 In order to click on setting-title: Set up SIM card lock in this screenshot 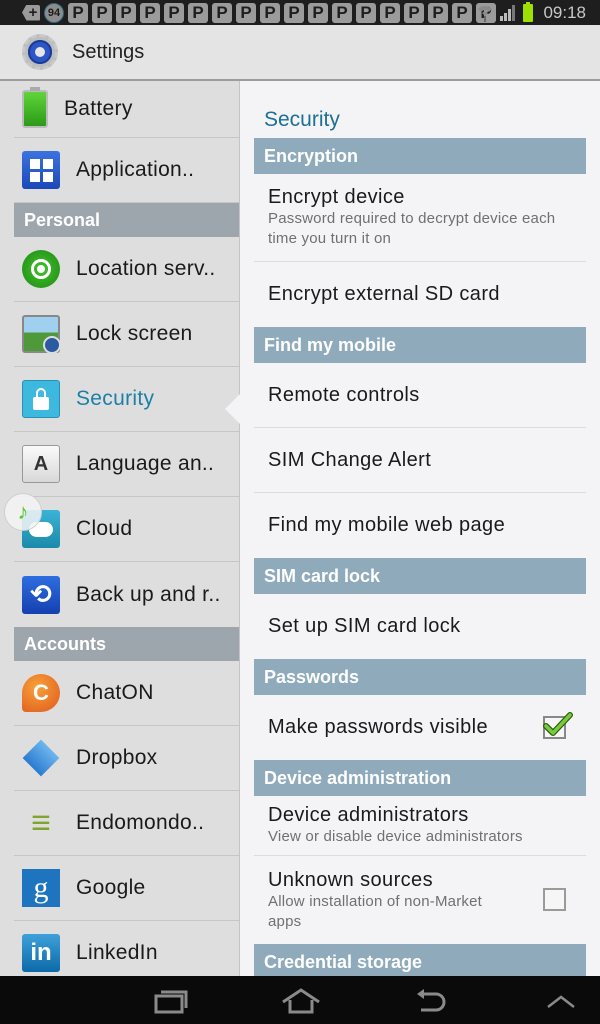, I will do `click(364, 626)`.